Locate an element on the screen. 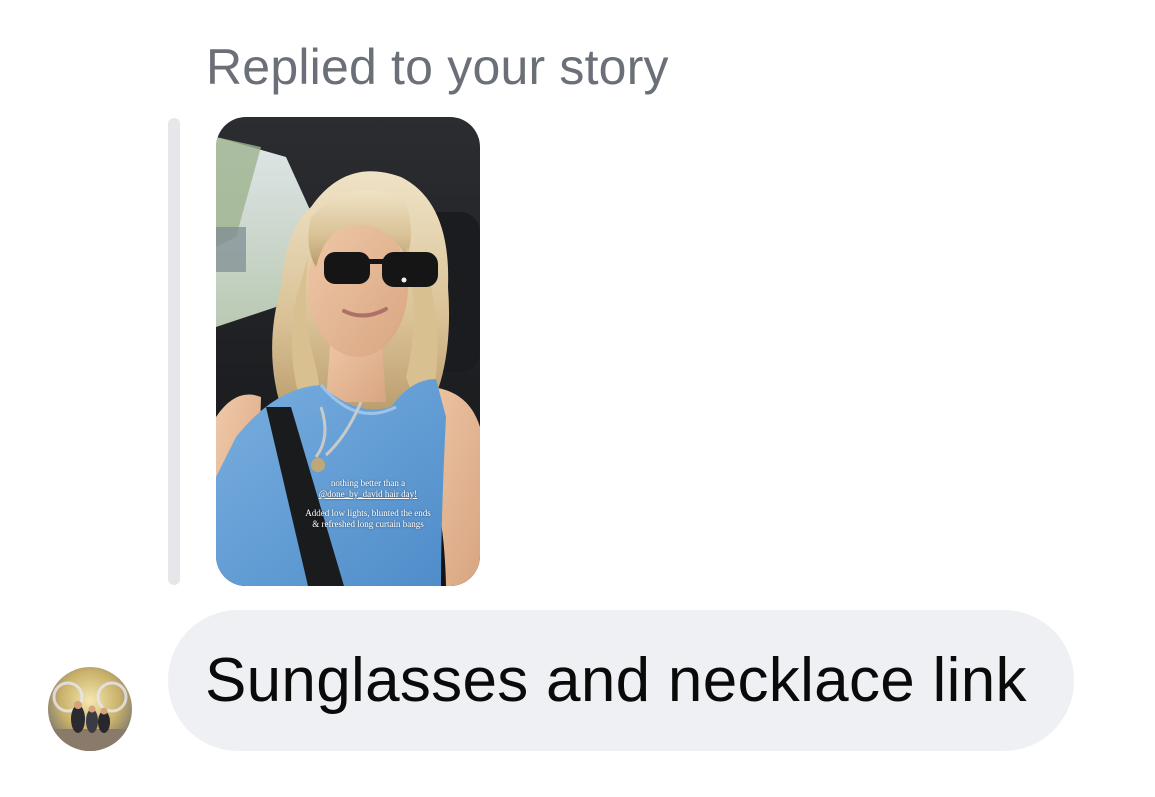 This screenshot has width=1155, height=797. avatar-photo is located at coordinates (90, 709).